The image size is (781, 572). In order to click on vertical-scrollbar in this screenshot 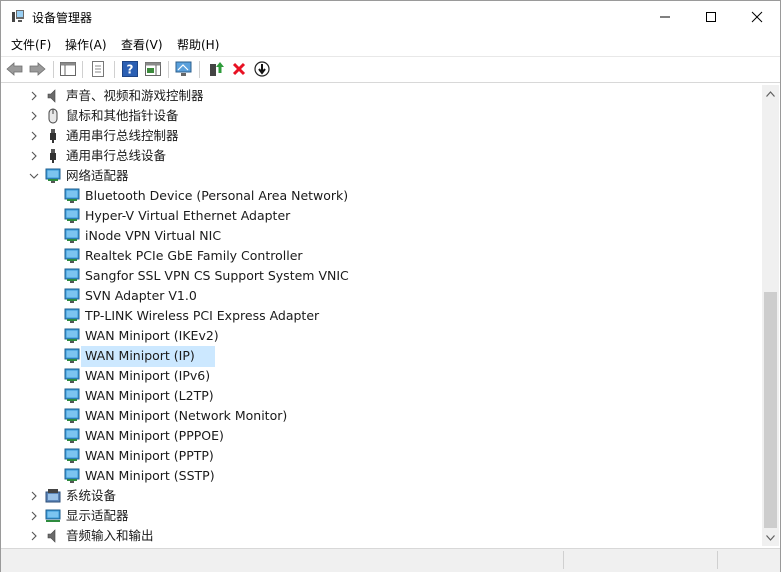, I will do `click(770, 315)`.